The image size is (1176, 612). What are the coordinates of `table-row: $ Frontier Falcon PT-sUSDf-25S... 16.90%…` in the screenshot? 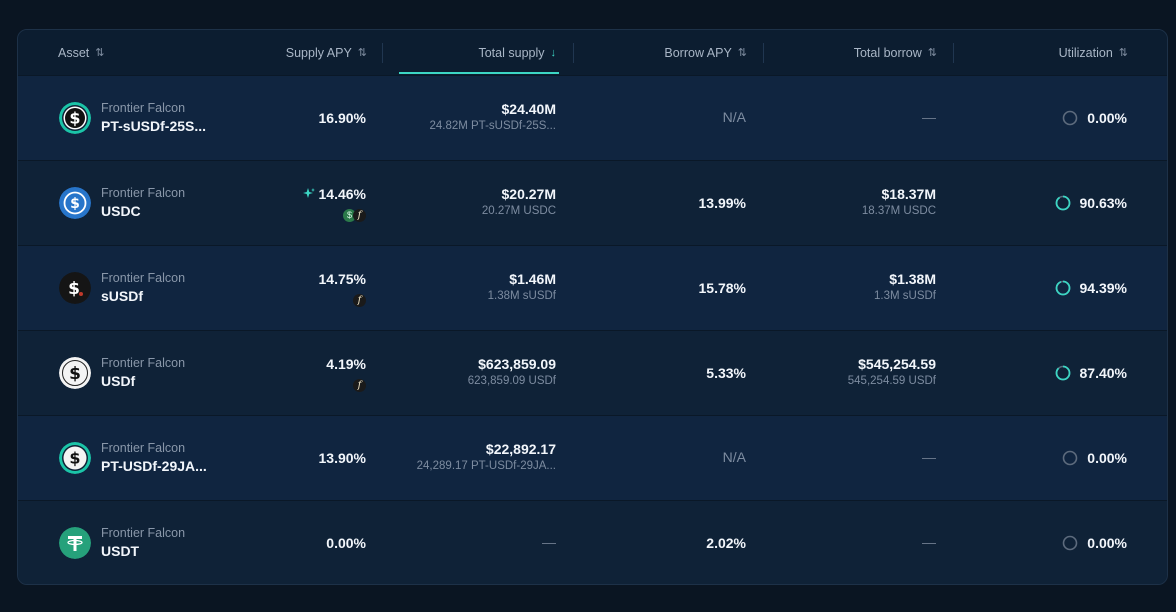 It's located at (592, 117).